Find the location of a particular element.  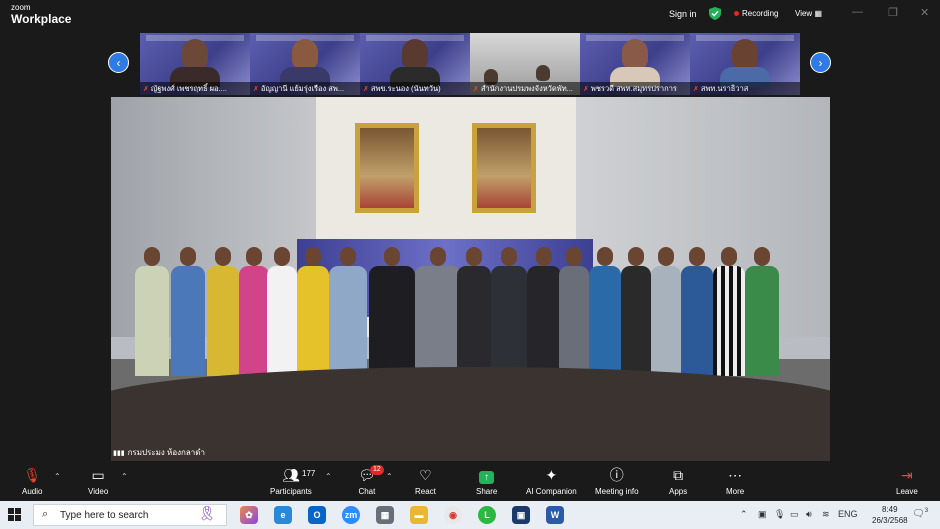

notification-count: 3 is located at coordinates (926, 511).